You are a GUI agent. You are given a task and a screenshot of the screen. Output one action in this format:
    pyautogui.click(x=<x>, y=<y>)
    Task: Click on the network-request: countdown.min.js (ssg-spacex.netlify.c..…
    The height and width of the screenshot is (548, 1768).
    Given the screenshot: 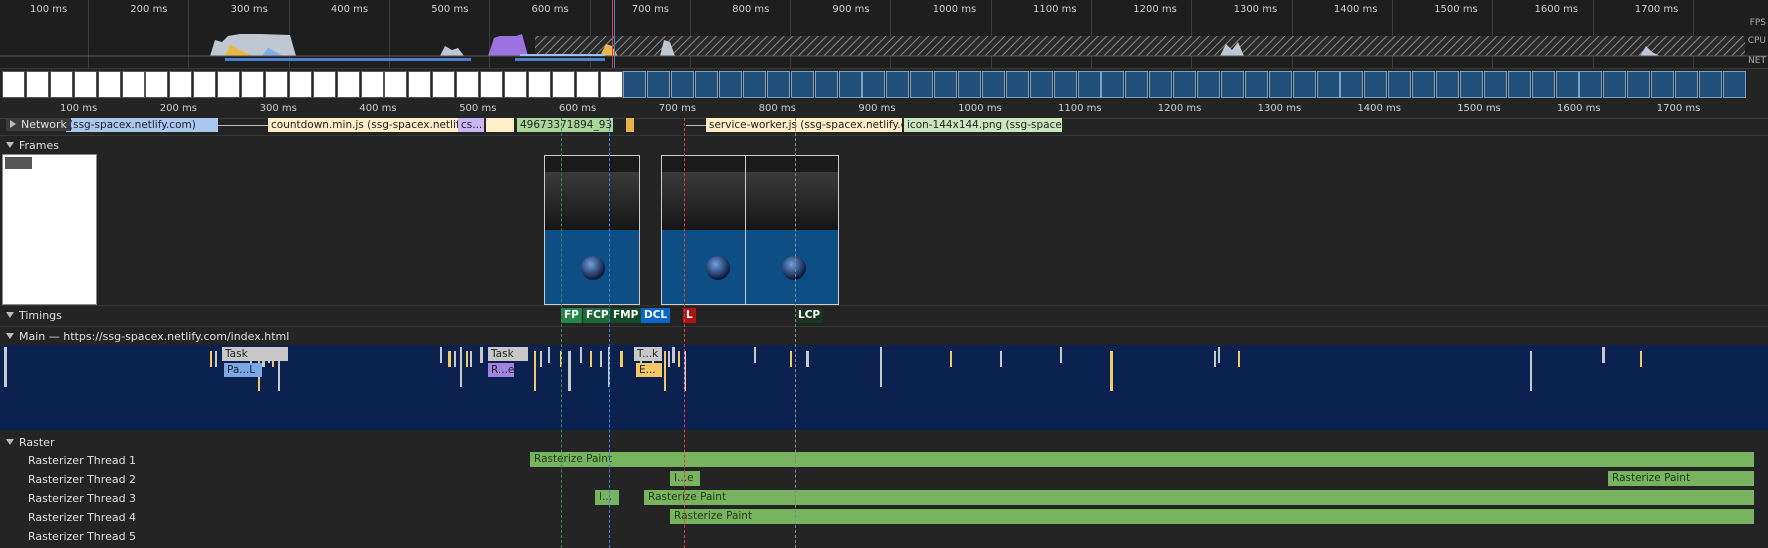 What is the action you would take?
    pyautogui.click(x=363, y=125)
    